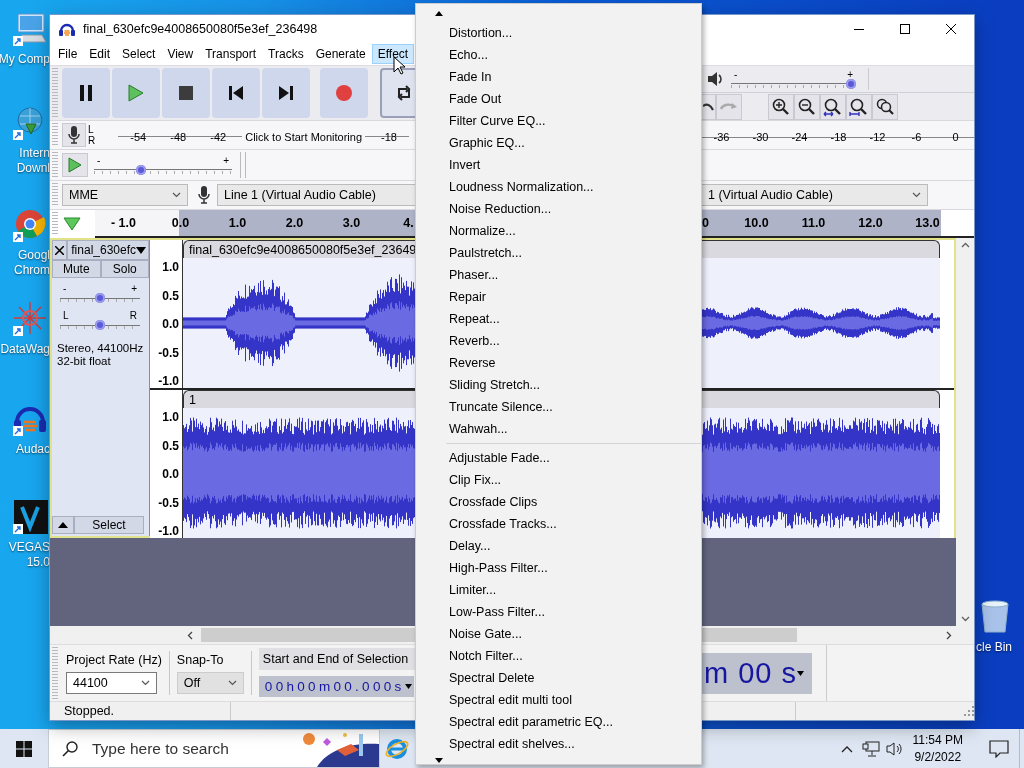  I want to click on menu-bar-item: View, so click(180, 54).